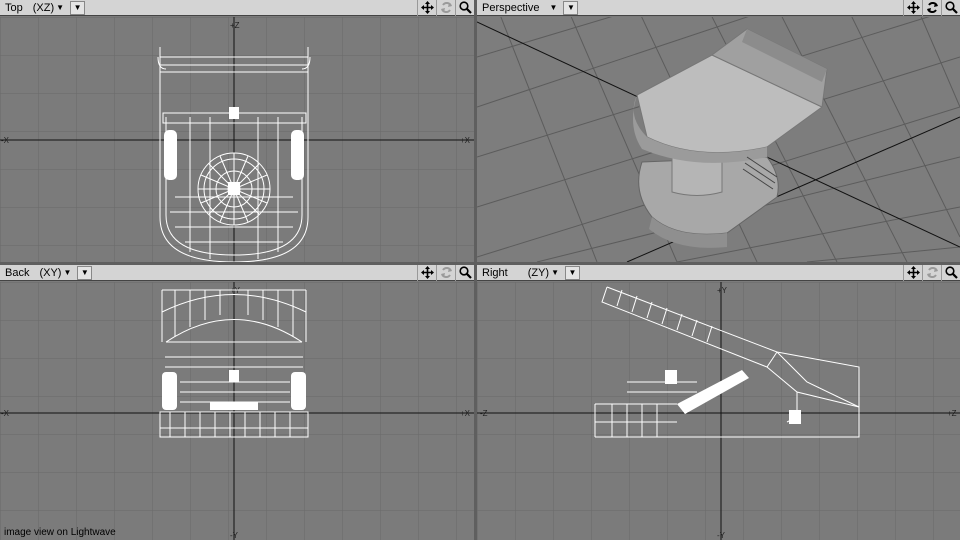 The height and width of the screenshot is (540, 960). I want to click on viewport-title: Back, so click(14, 273).